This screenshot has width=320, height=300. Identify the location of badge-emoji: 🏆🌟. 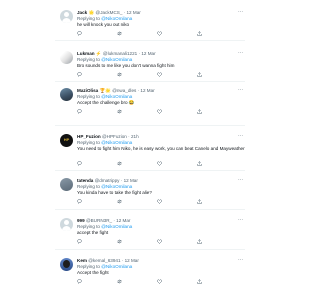
(105, 90).